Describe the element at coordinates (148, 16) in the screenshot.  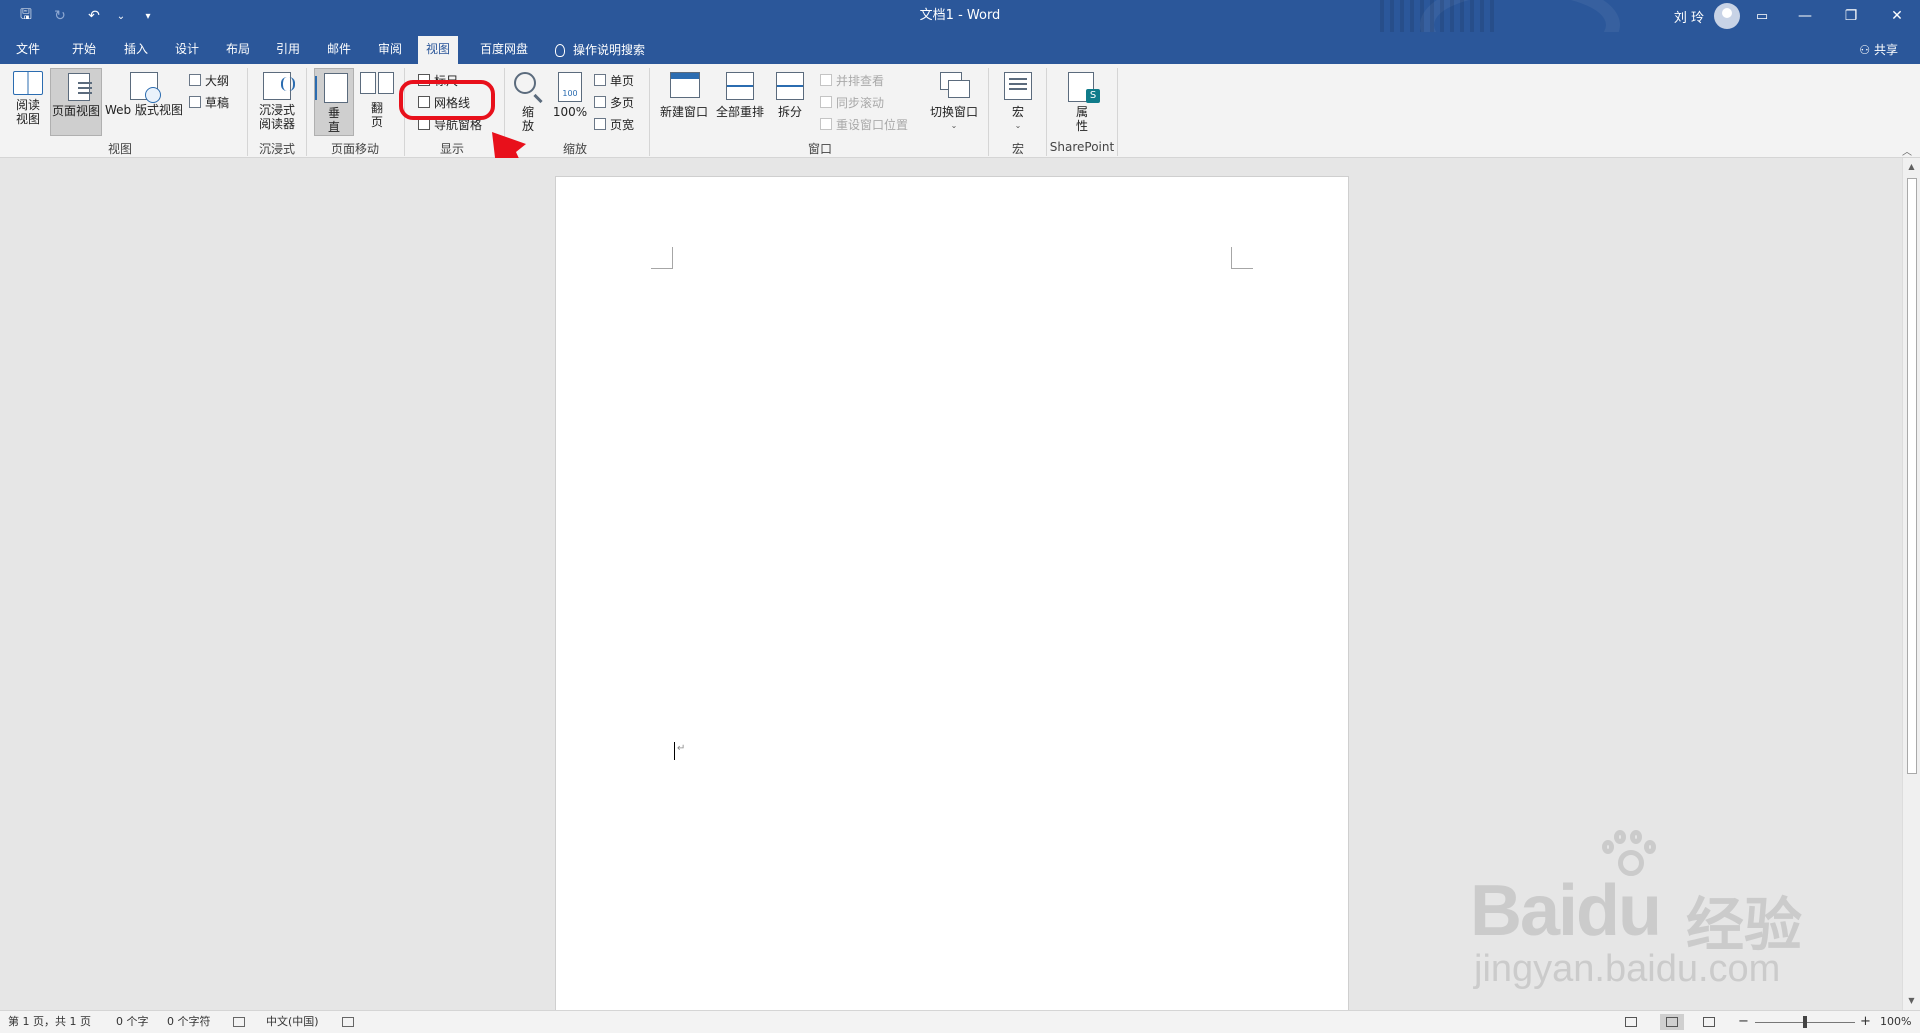
I see `customize-qat-icon: ▾` at that location.